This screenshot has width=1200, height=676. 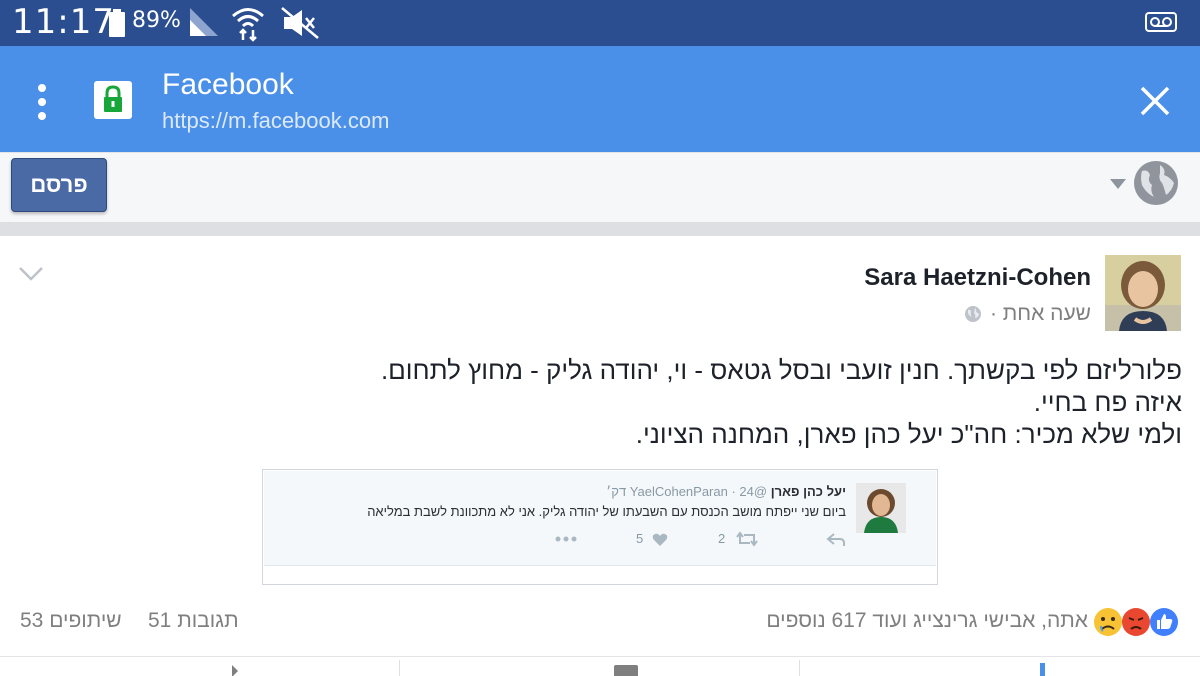 I want to click on signal-icon, so click(x=204, y=22).